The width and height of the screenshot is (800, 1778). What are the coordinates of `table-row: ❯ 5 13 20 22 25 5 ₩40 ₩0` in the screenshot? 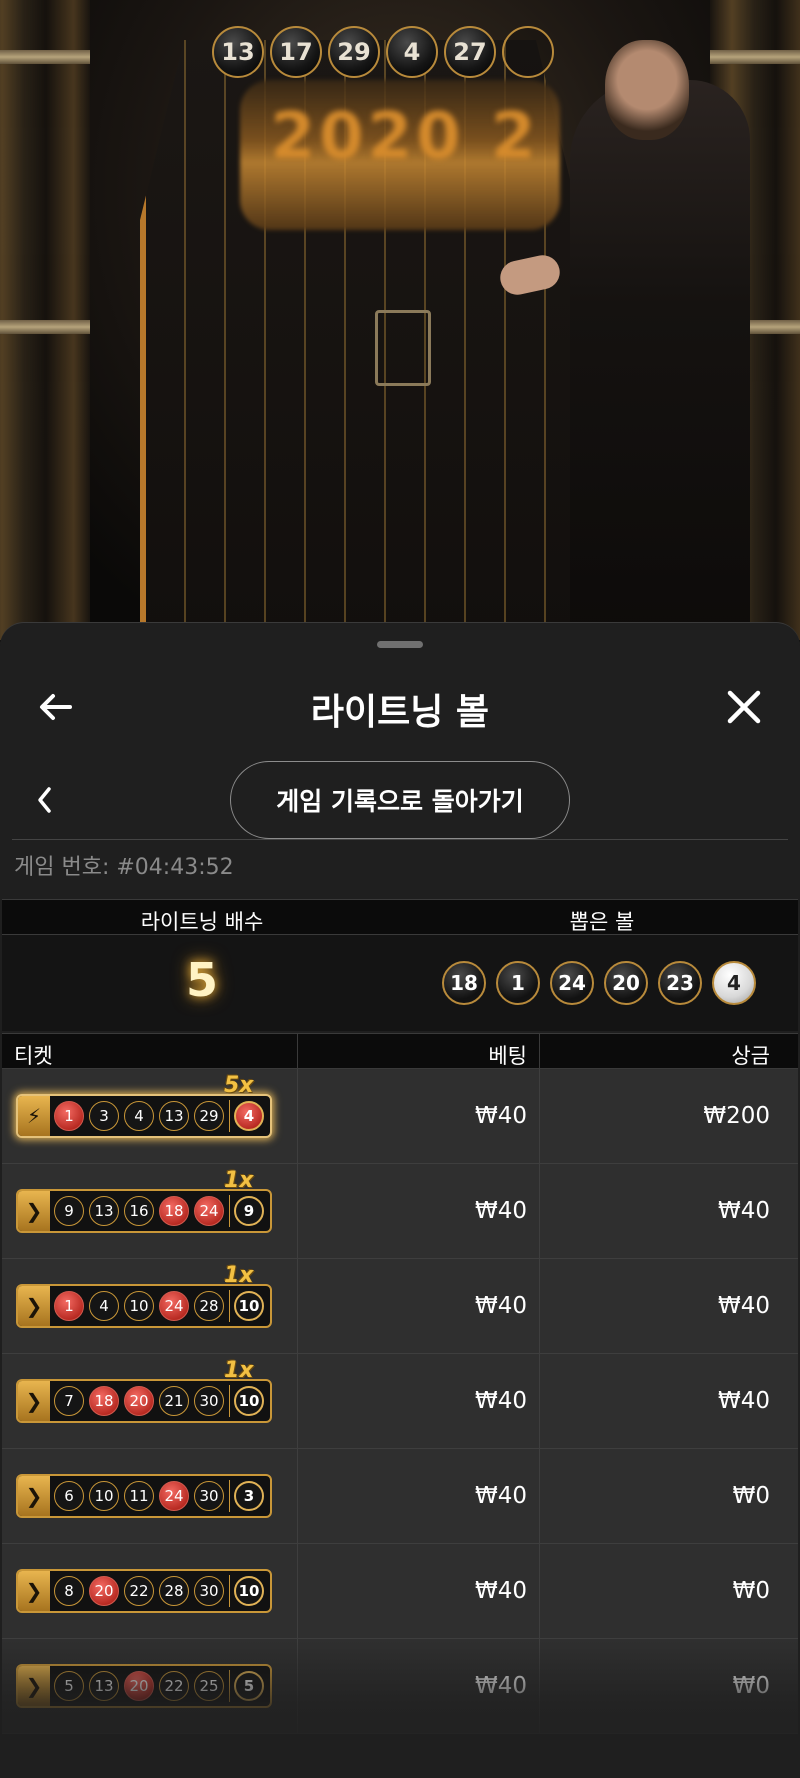 It's located at (400, 1686).